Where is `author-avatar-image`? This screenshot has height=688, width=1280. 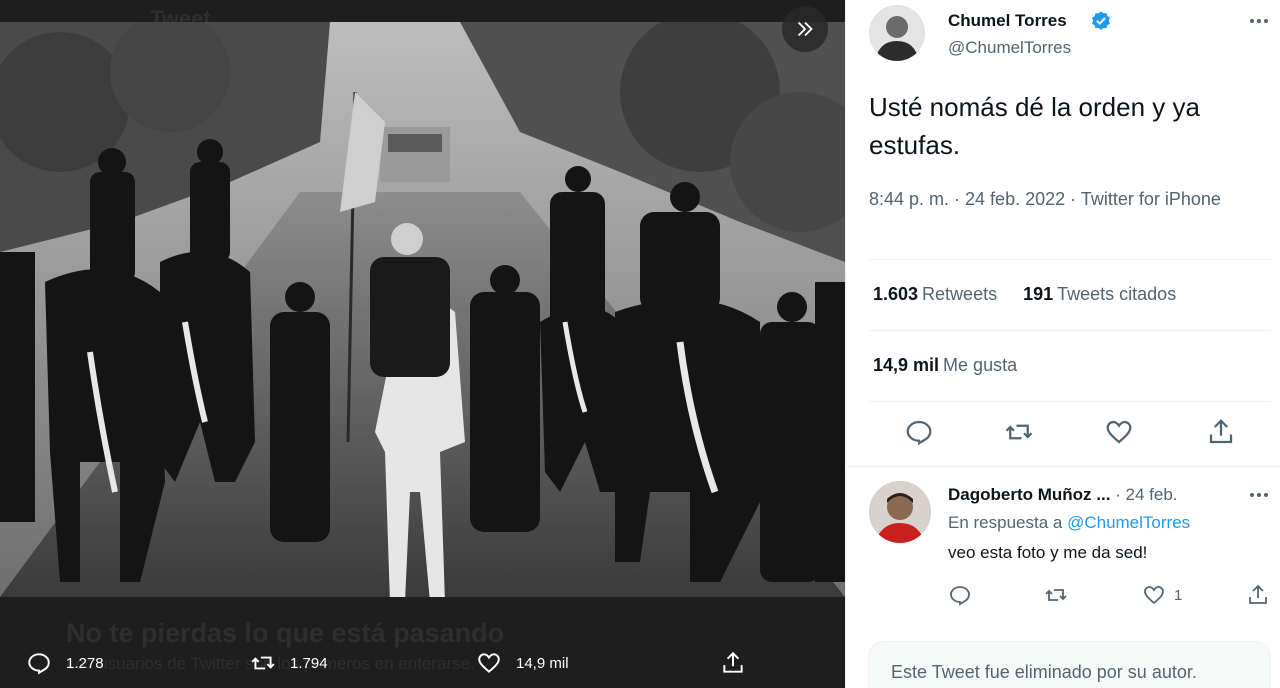
author-avatar-image is located at coordinates (897, 33).